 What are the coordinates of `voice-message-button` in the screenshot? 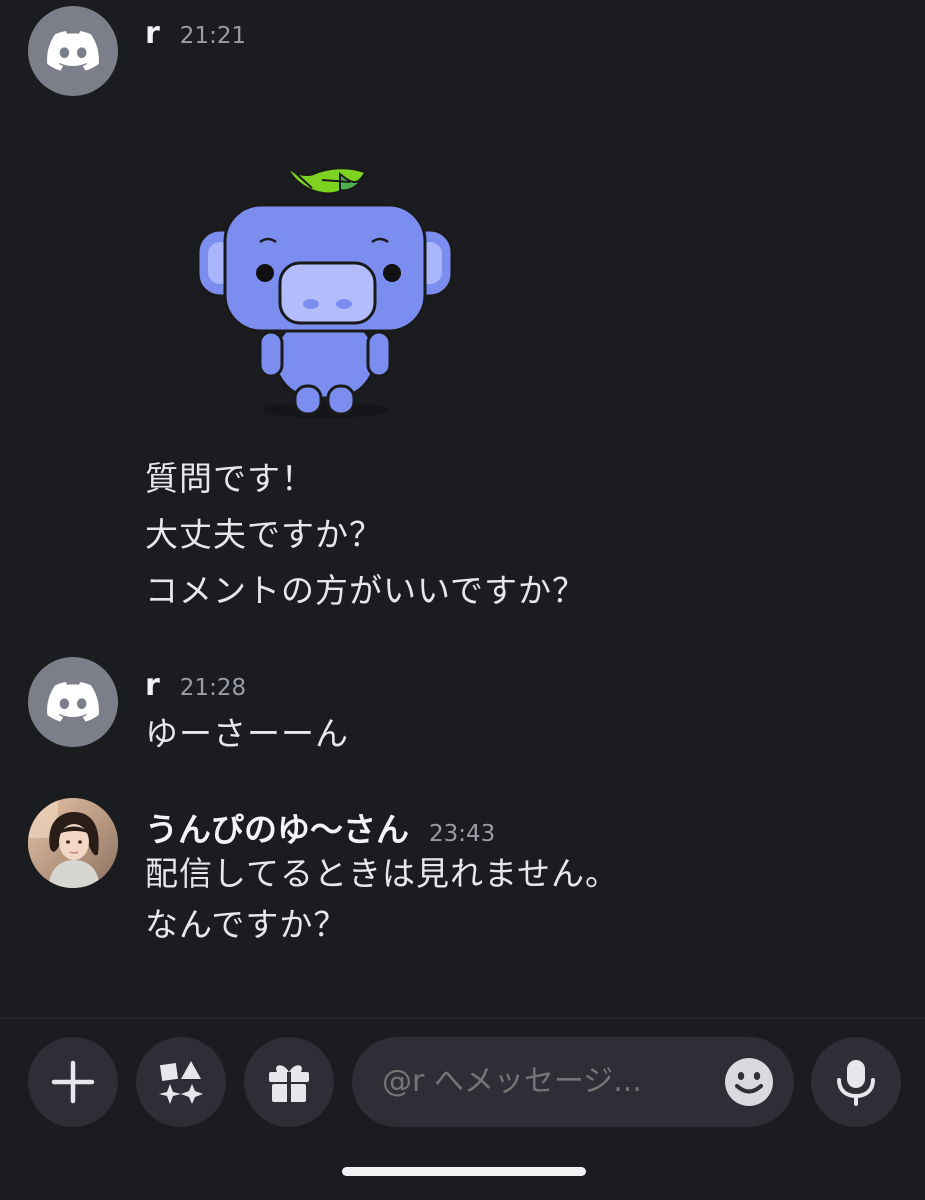 It's located at (856, 1082).